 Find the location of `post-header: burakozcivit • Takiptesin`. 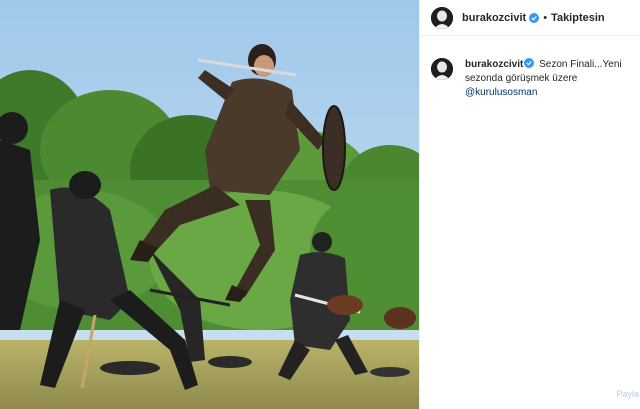

post-header: burakozcivit • Takiptesin is located at coordinates (530, 18).